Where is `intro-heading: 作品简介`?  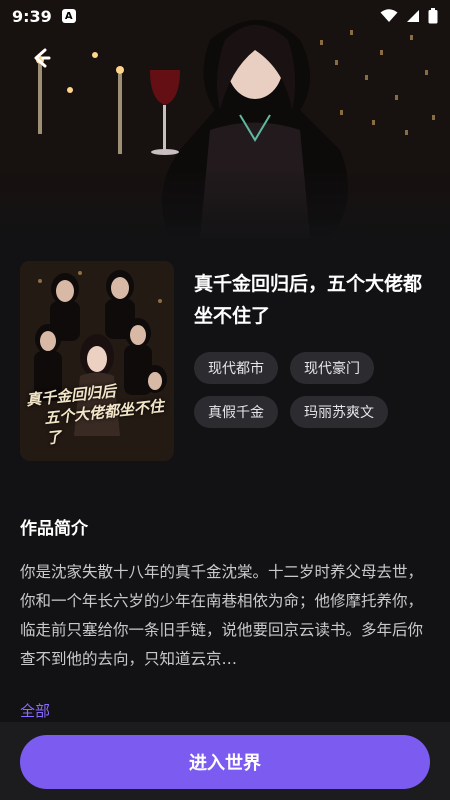
intro-heading: 作品简介 is located at coordinates (54, 529).